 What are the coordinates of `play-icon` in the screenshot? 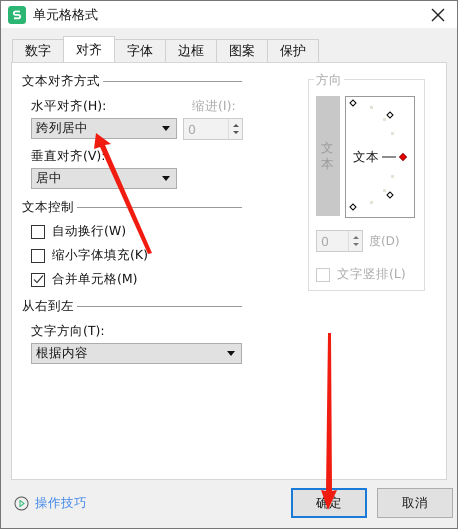 It's located at (21, 503).